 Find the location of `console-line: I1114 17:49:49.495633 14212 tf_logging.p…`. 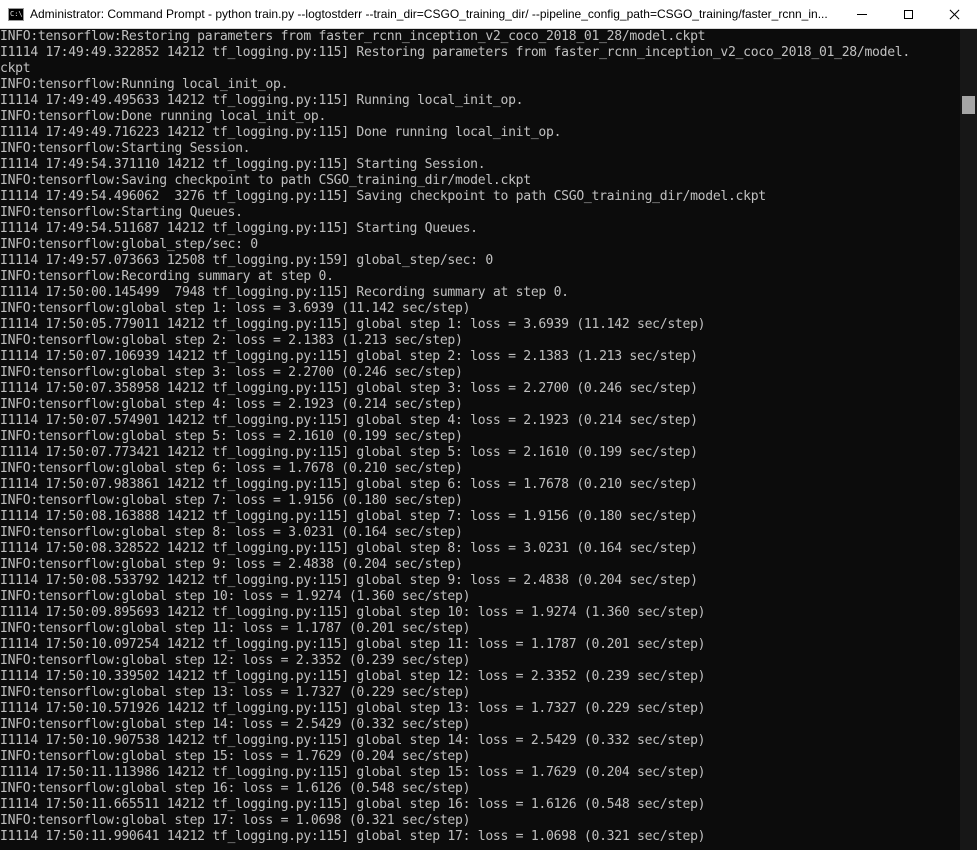

console-line: I1114 17:49:49.495633 14212 tf_logging.p… is located at coordinates (262, 100).